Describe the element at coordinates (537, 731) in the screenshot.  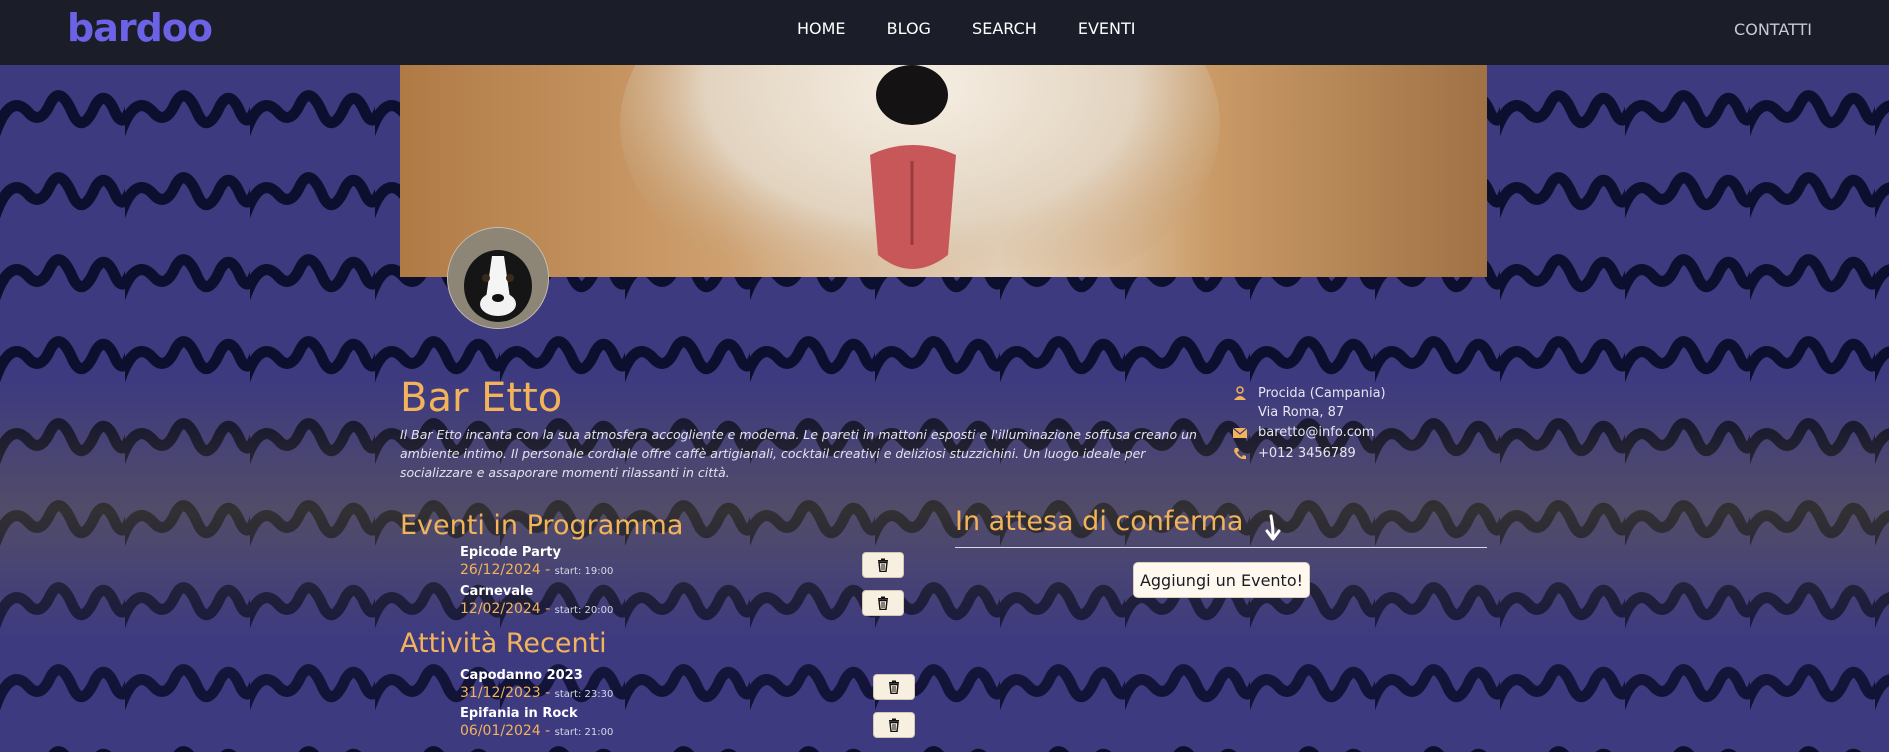
I see `event-date: 06/01/2024 - start: 21:00` at that location.